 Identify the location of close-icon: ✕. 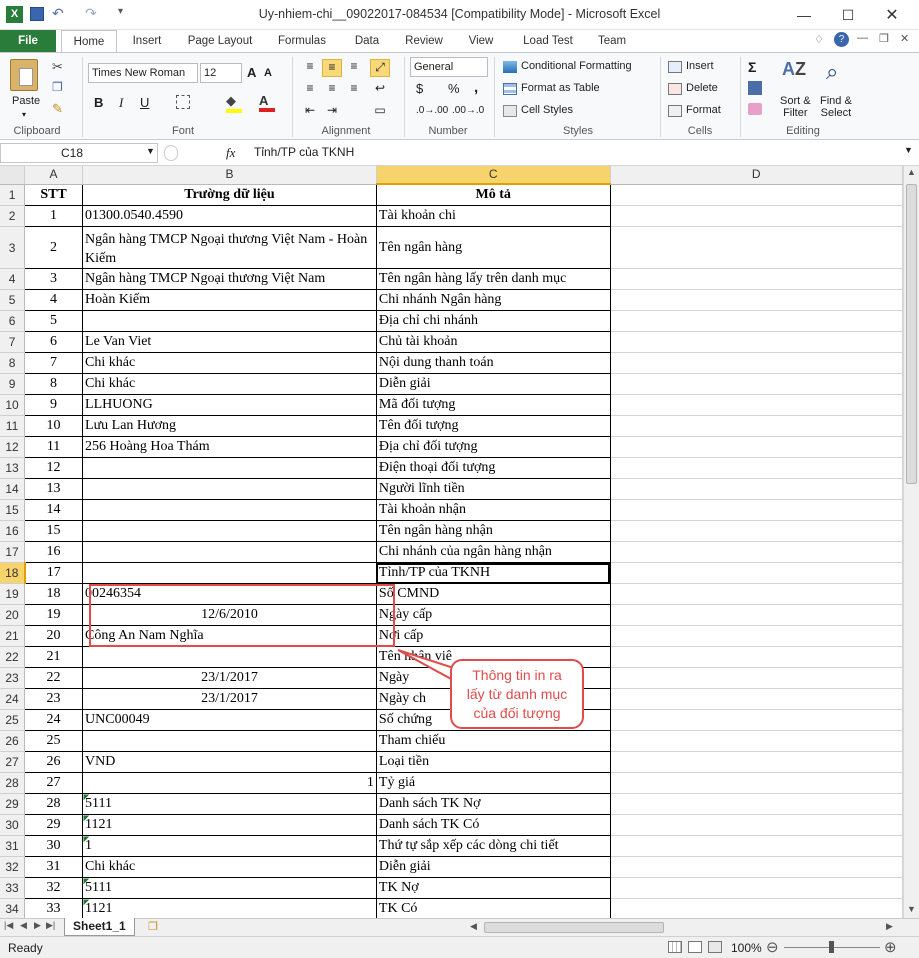
(892, 15).